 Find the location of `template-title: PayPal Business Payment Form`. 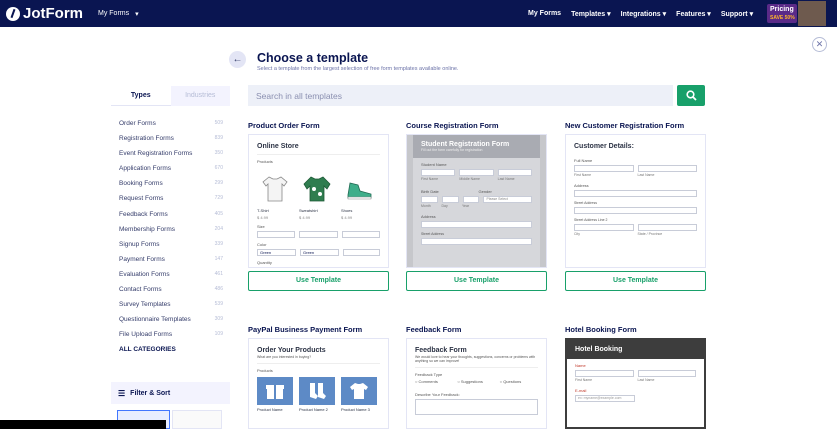

template-title: PayPal Business Payment Form is located at coordinates (305, 329).